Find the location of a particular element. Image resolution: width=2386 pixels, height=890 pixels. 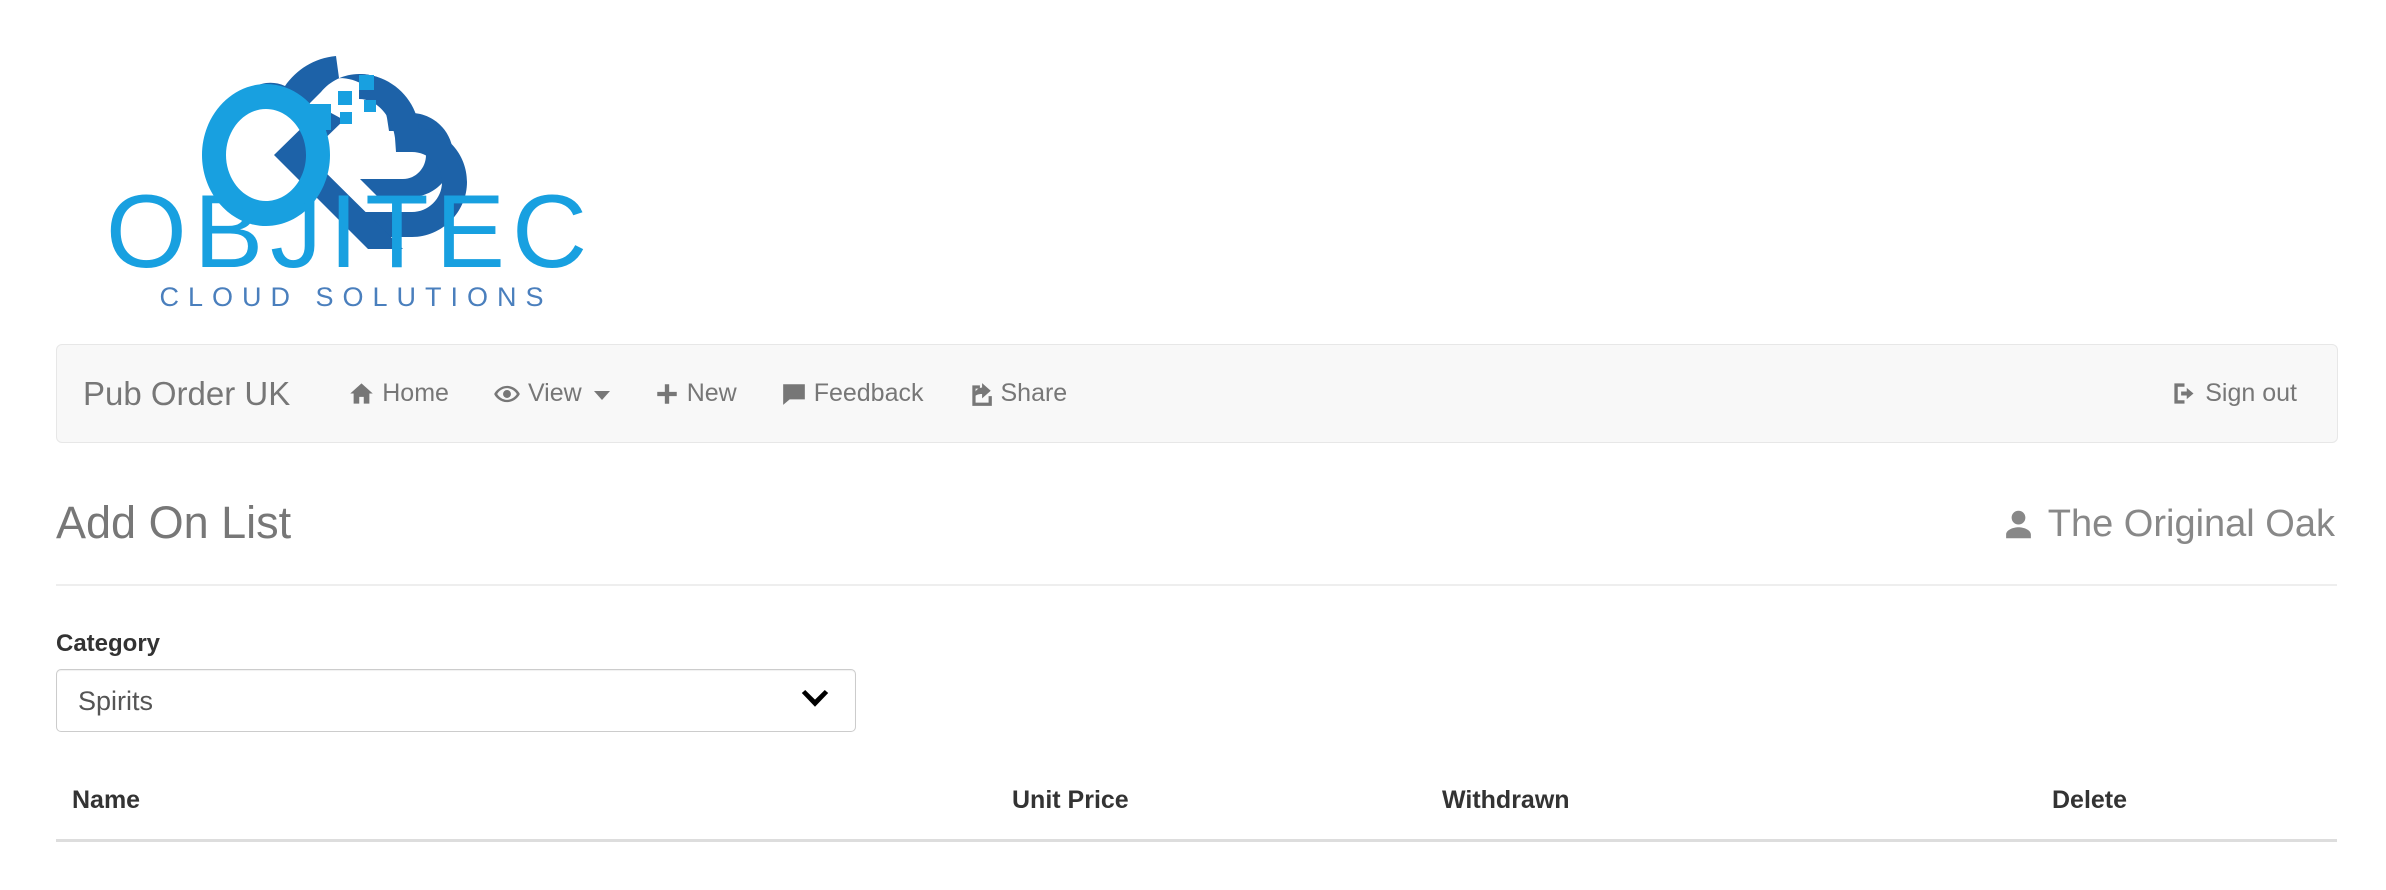

nav-item-home-label: Home is located at coordinates (415, 393).